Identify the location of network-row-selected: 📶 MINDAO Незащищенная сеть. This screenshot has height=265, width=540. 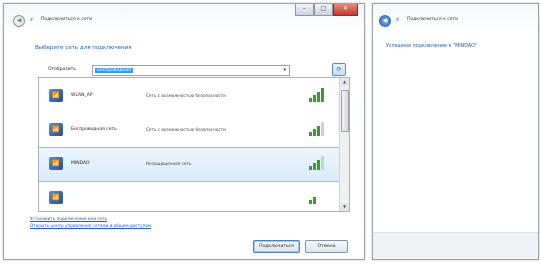
(189, 164).